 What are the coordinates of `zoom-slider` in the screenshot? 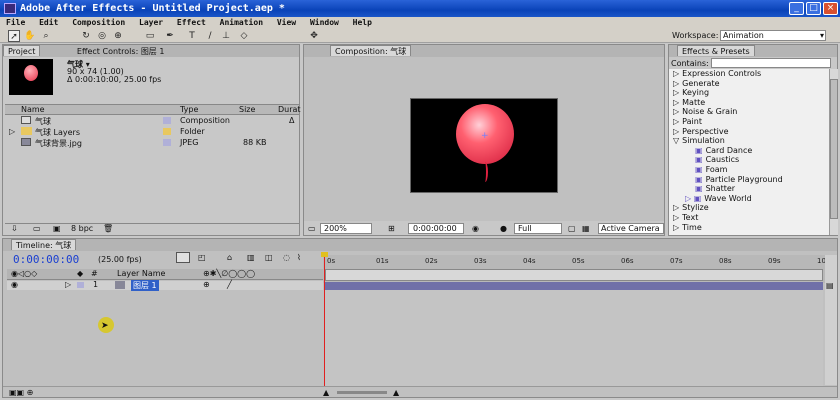 It's located at (362, 392).